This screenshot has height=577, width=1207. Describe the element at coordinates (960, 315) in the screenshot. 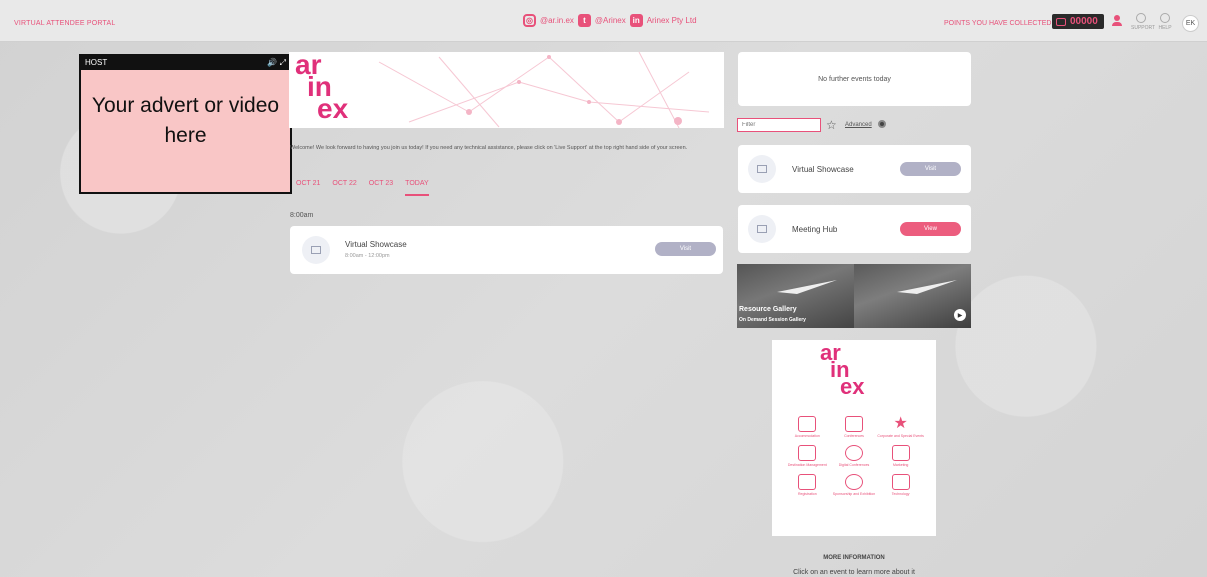

I see `play-icon: ▶` at that location.